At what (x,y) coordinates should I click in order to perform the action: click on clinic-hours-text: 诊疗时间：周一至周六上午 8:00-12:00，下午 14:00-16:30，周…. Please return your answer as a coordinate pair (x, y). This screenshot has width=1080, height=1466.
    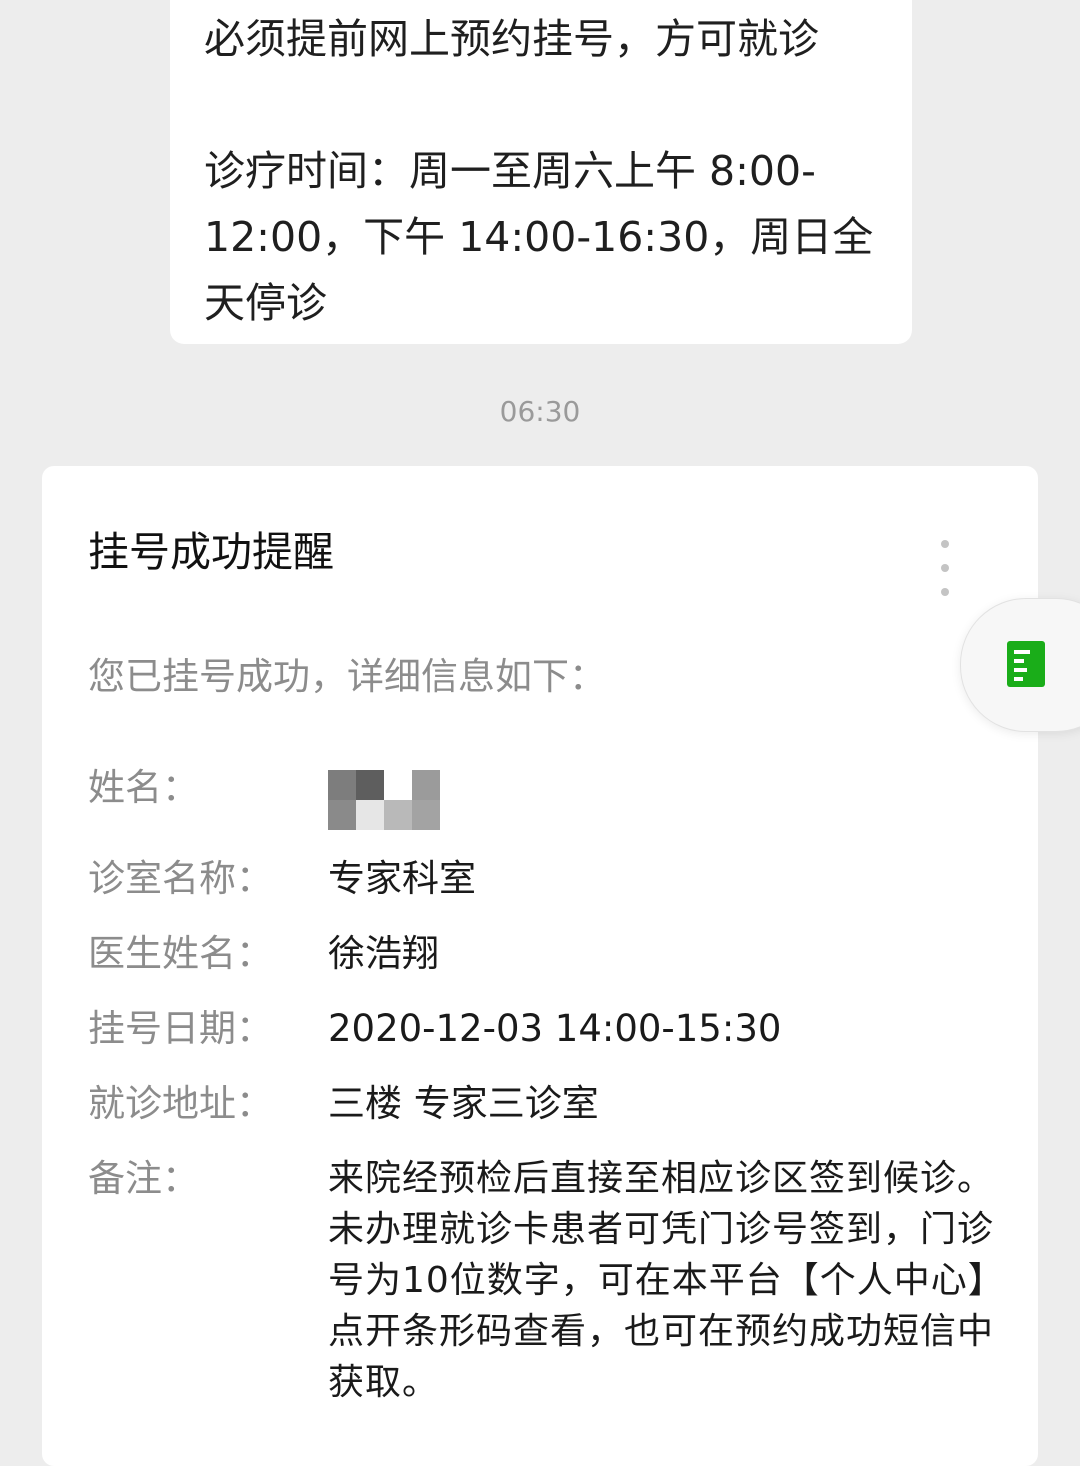
    Looking at the image, I should click on (539, 237).